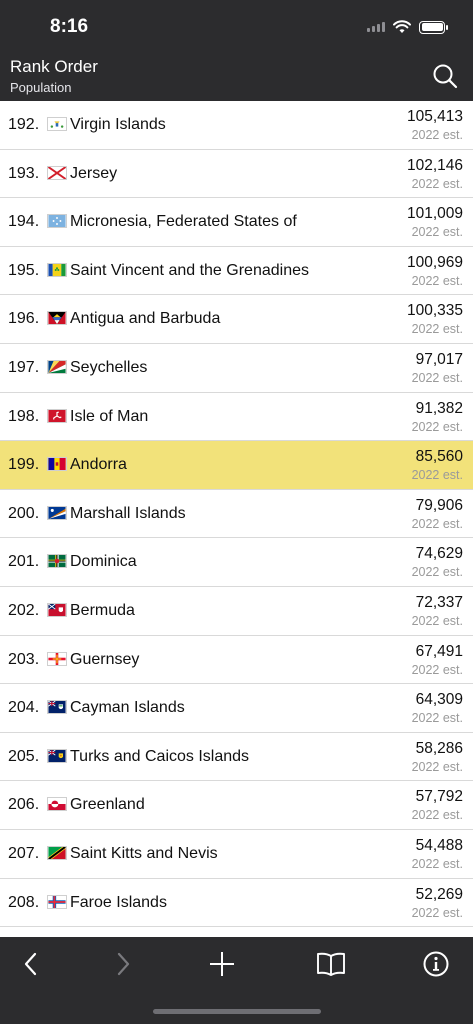  Describe the element at coordinates (144, 853) in the screenshot. I see `country-name: Saint Kitts and Nevis` at that location.